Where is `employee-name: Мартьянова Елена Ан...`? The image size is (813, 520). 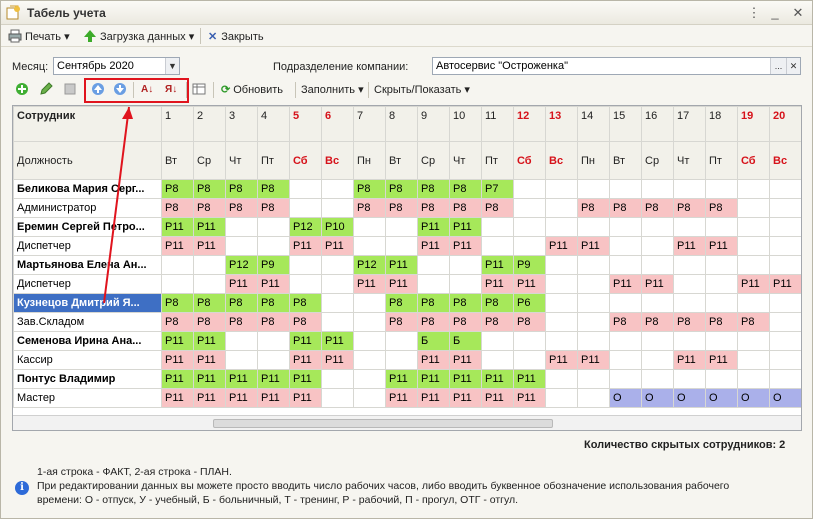 employee-name: Мартьянова Елена Ан... is located at coordinates (87, 265).